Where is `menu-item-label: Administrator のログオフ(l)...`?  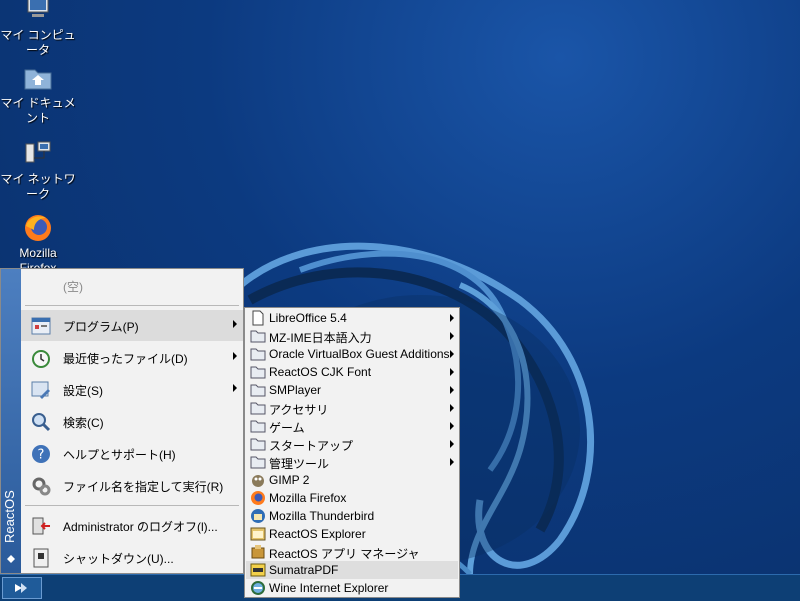
menu-item-label: Administrator のログオフ(l)... is located at coordinates (140, 527).